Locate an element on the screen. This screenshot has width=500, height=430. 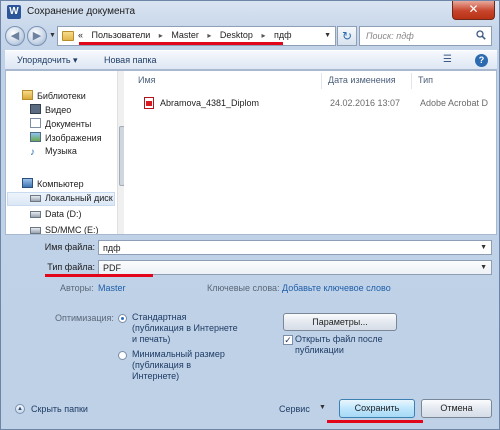
file-type: Adobe Acrobat D is located at coordinates (454, 103).